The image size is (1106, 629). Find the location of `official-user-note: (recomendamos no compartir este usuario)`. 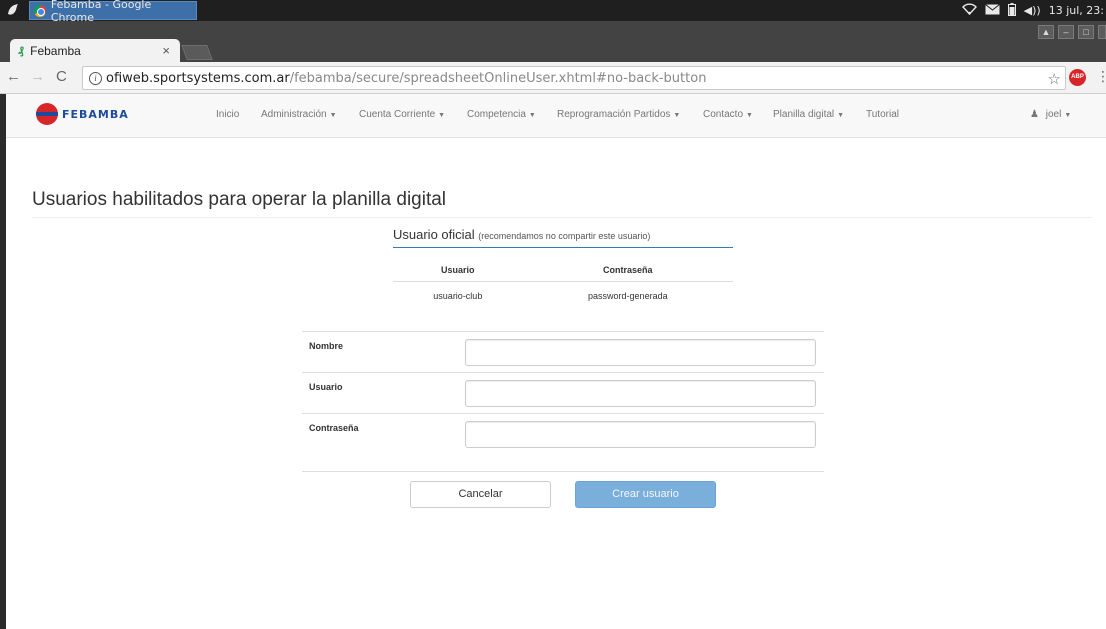

official-user-note: (recomendamos no compartir este usuario) is located at coordinates (564, 236).